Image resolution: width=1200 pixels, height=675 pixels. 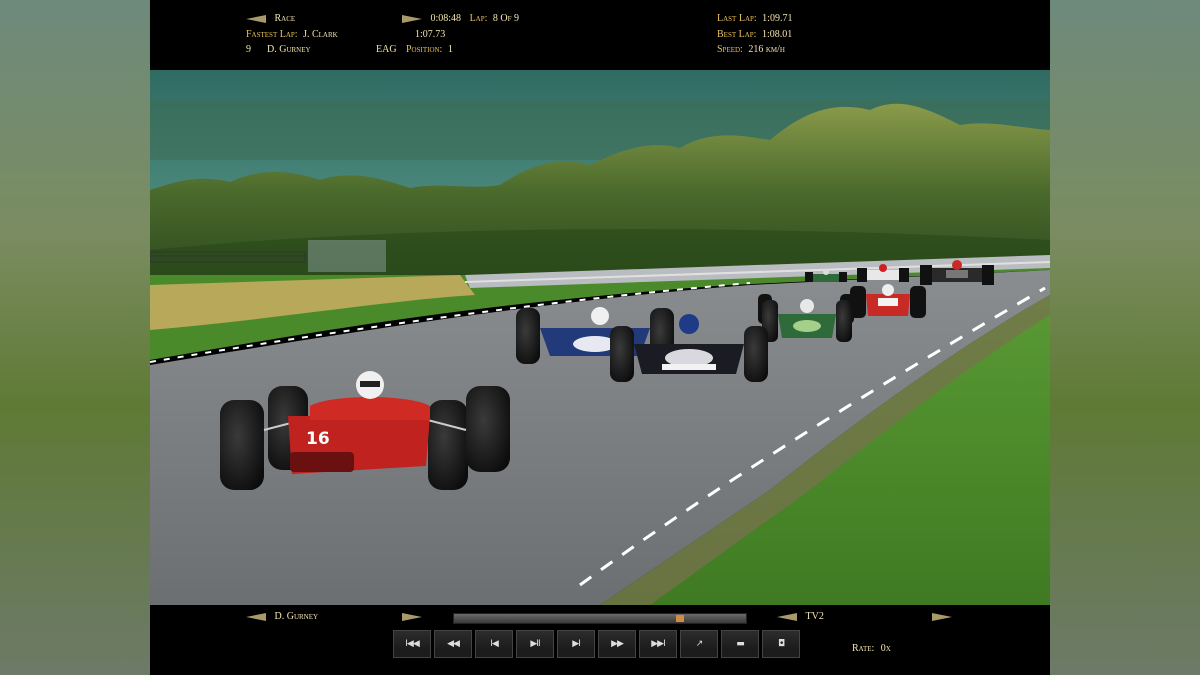 I want to click on fastest-lap-driver: J. Clark, so click(x=320, y=34).